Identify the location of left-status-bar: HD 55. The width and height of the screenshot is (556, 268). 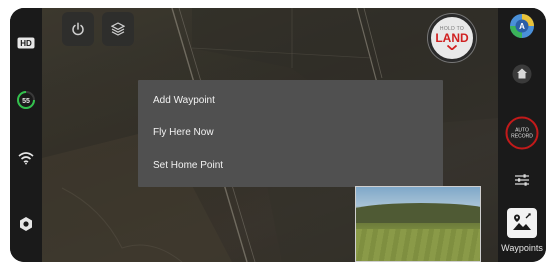
(26, 135).